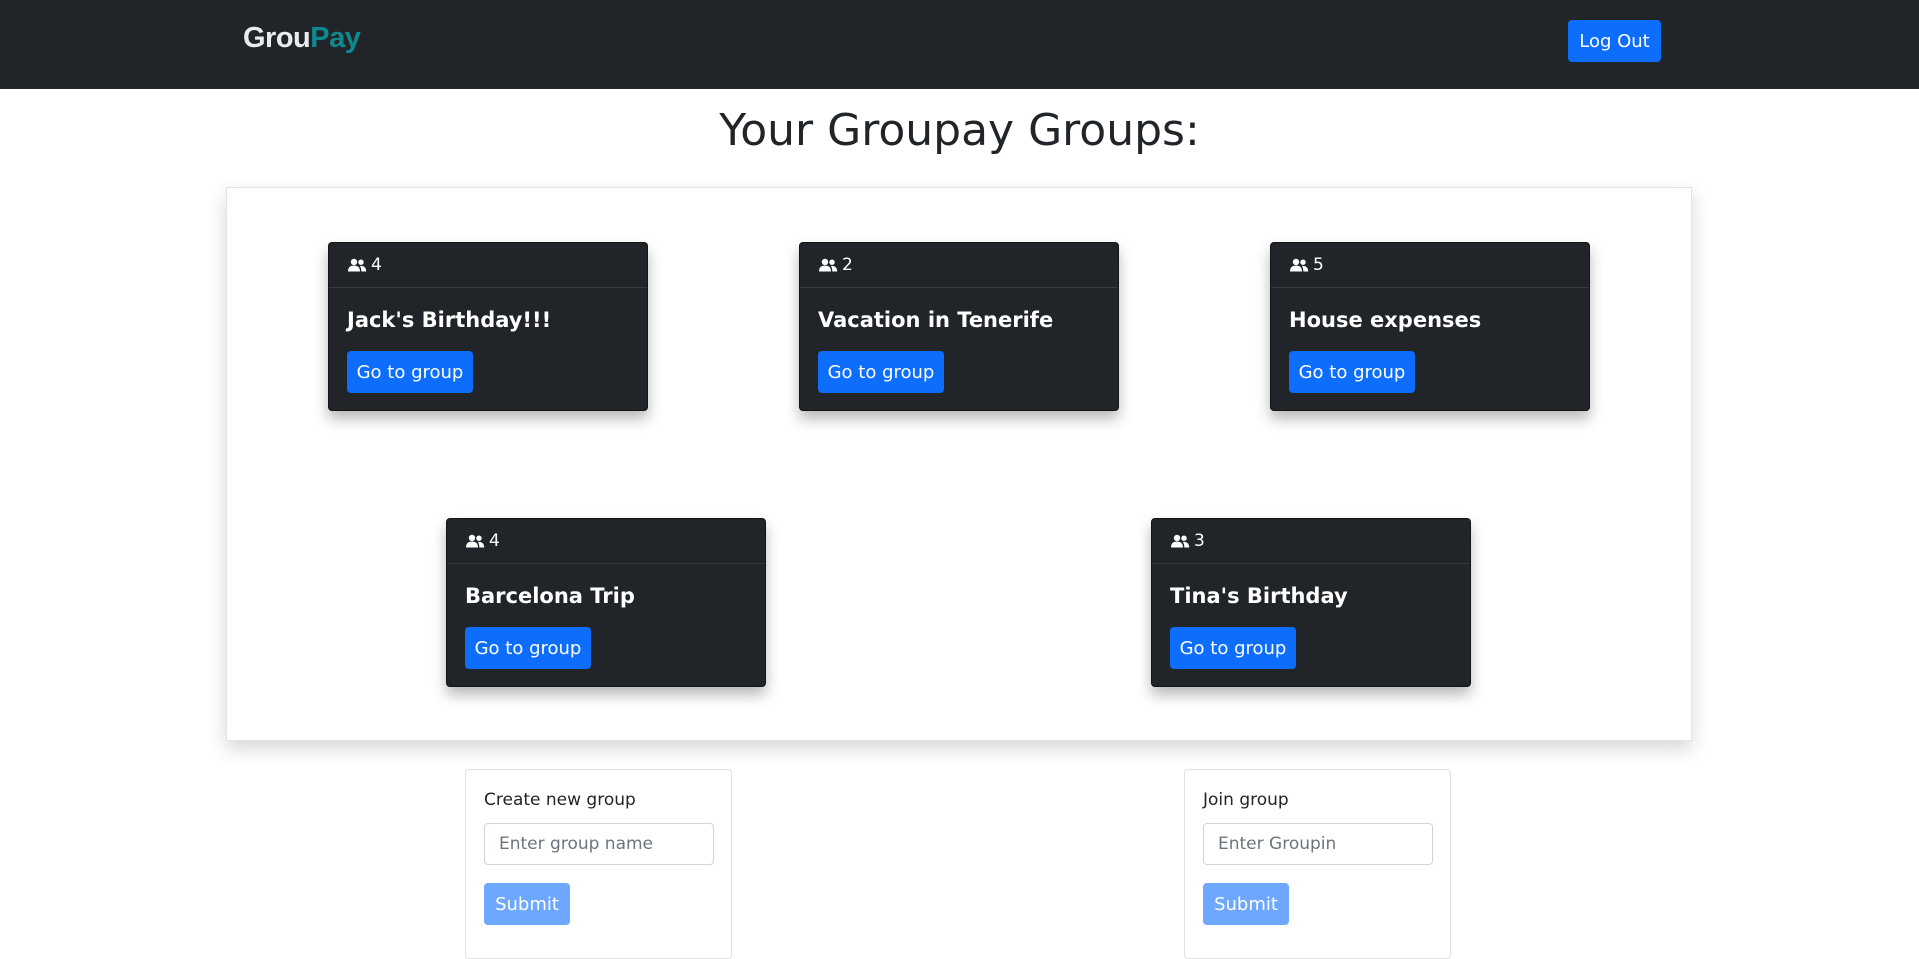 The height and width of the screenshot is (959, 1919). Describe the element at coordinates (1311, 541) in the screenshot. I see `group-card-header: 3` at that location.